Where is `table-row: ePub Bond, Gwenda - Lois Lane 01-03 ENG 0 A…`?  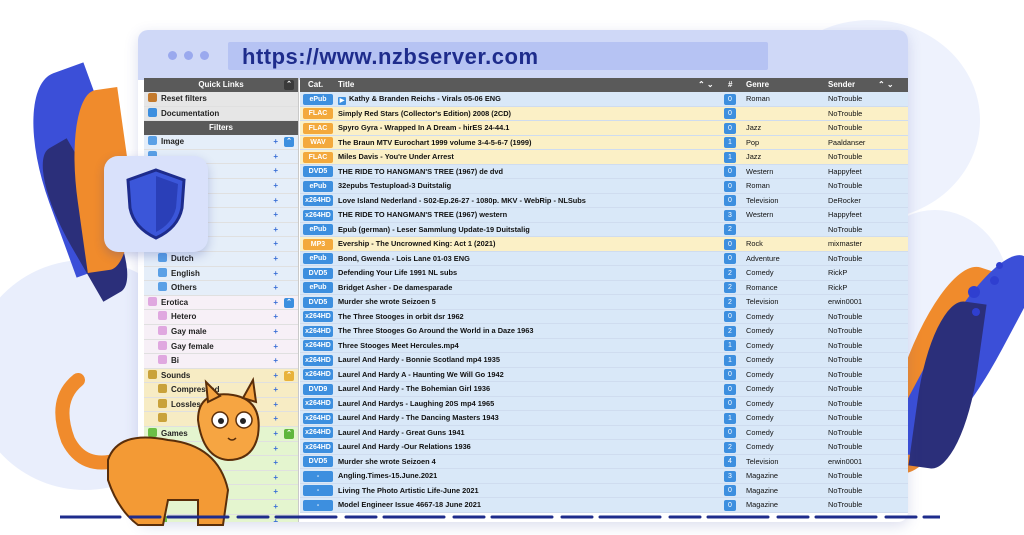
table-row: ePub Bond, Gwenda - Lois Lane 01-03 ENG 0 A… is located at coordinates (604, 259).